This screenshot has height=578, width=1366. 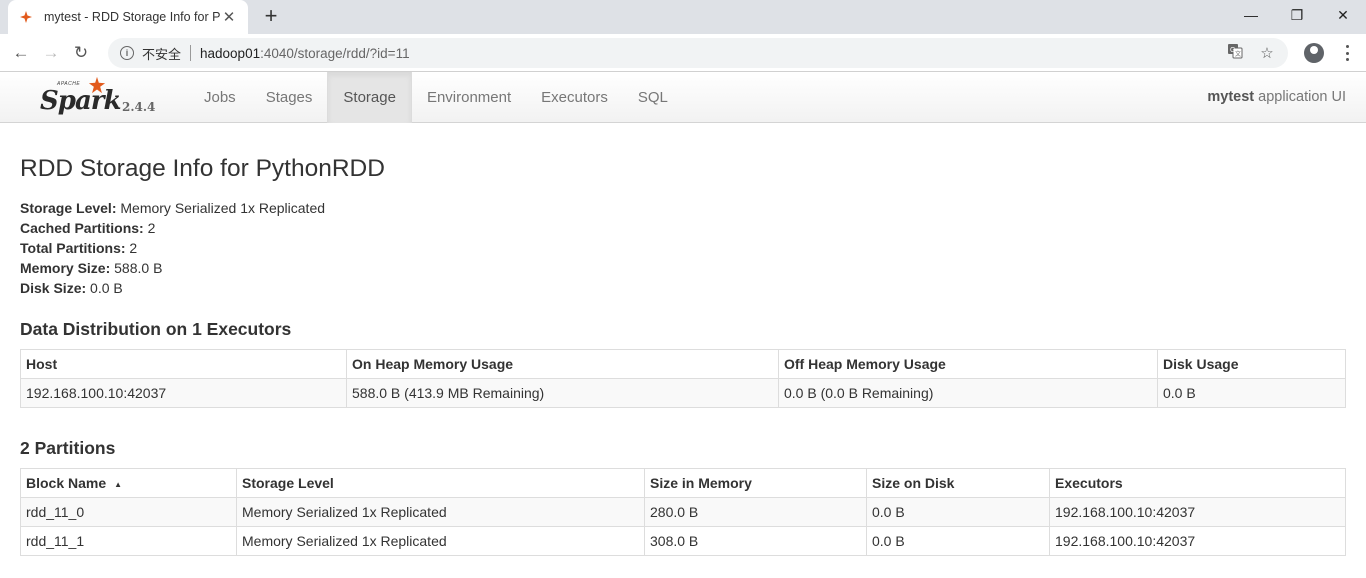 What do you see at coordinates (574, 97) in the screenshot?
I see `tab-executors: Executors` at bounding box center [574, 97].